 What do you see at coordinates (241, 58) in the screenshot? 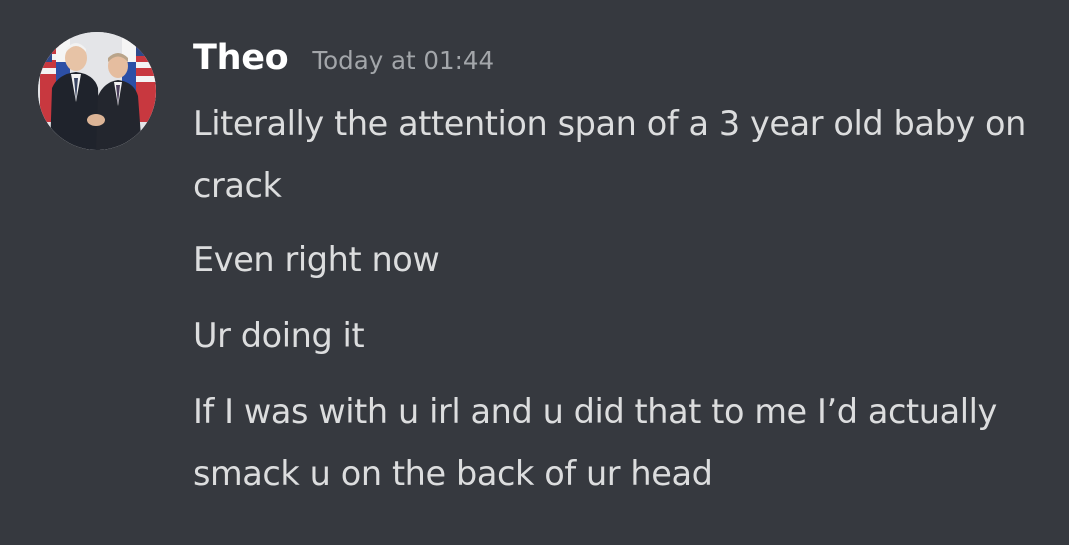
I see `username: Theo` at bounding box center [241, 58].